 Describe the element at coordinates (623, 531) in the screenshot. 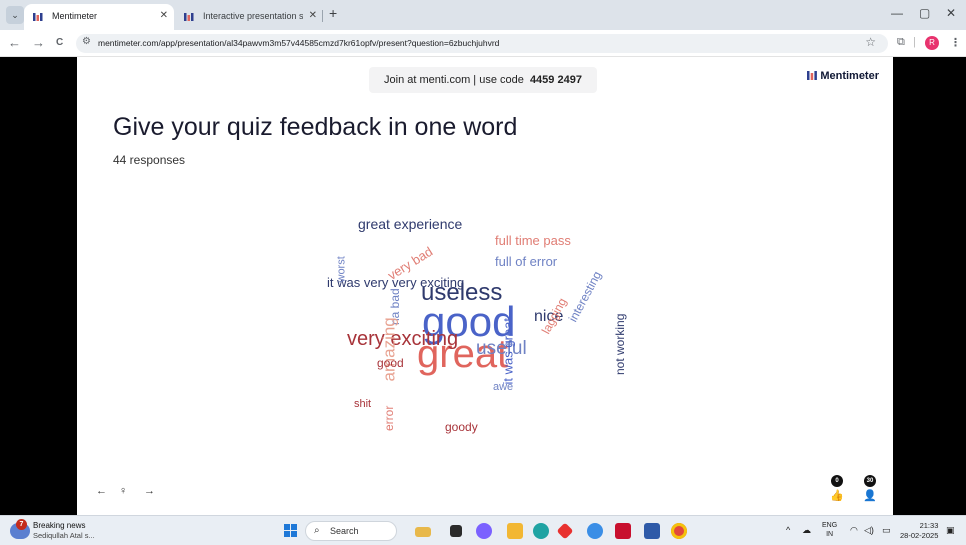

I see `mcafee-icon` at that location.